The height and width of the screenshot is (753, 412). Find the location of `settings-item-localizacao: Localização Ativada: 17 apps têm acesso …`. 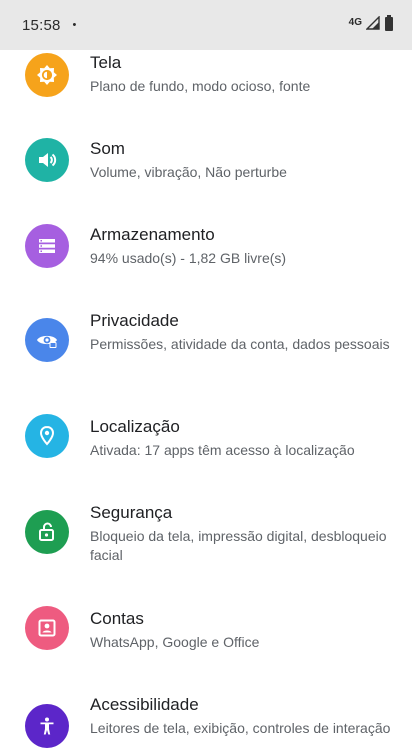

settings-item-localizacao: Localização Ativada: 17 apps têm acesso … is located at coordinates (206, 457).